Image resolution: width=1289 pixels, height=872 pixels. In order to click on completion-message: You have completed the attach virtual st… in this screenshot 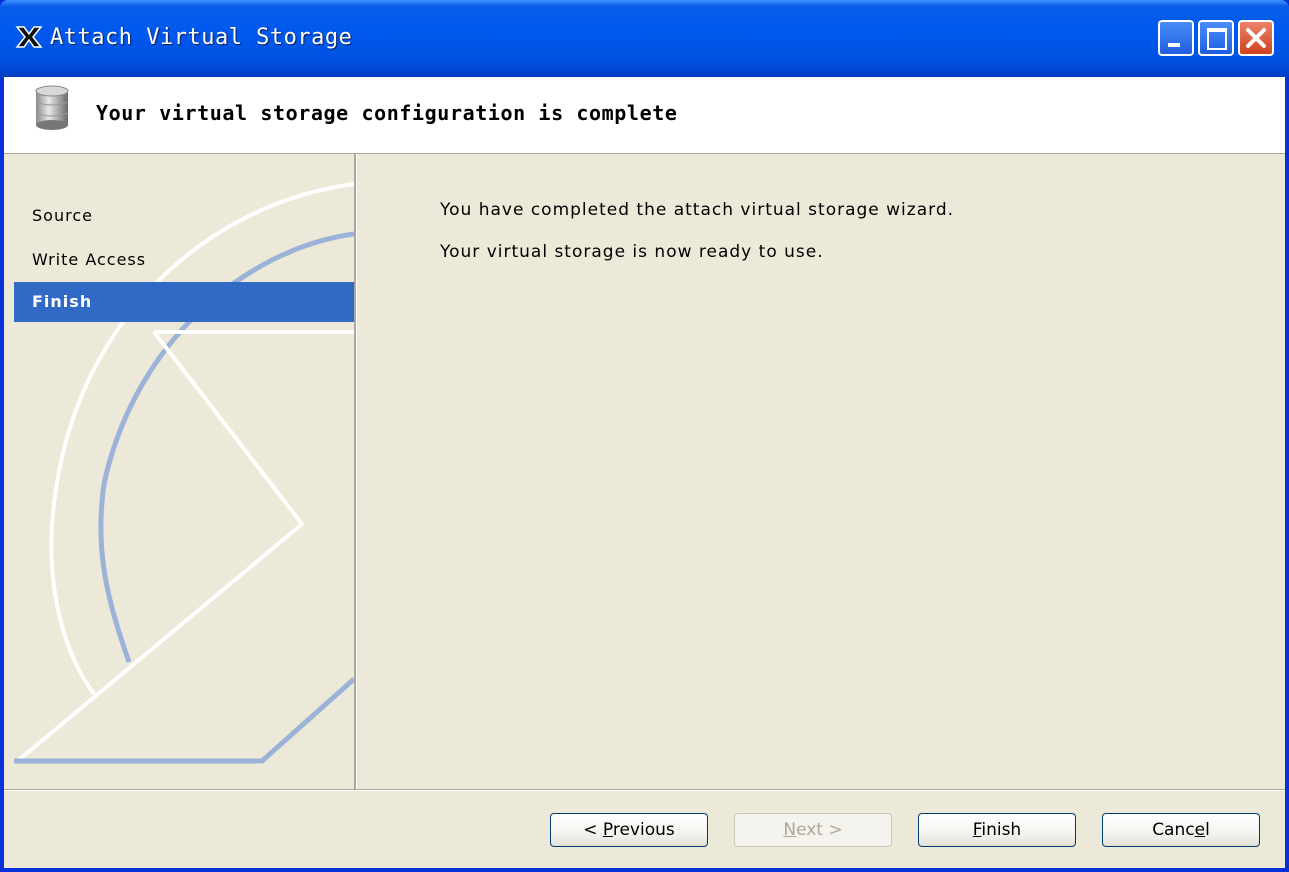, I will do `click(697, 210)`.